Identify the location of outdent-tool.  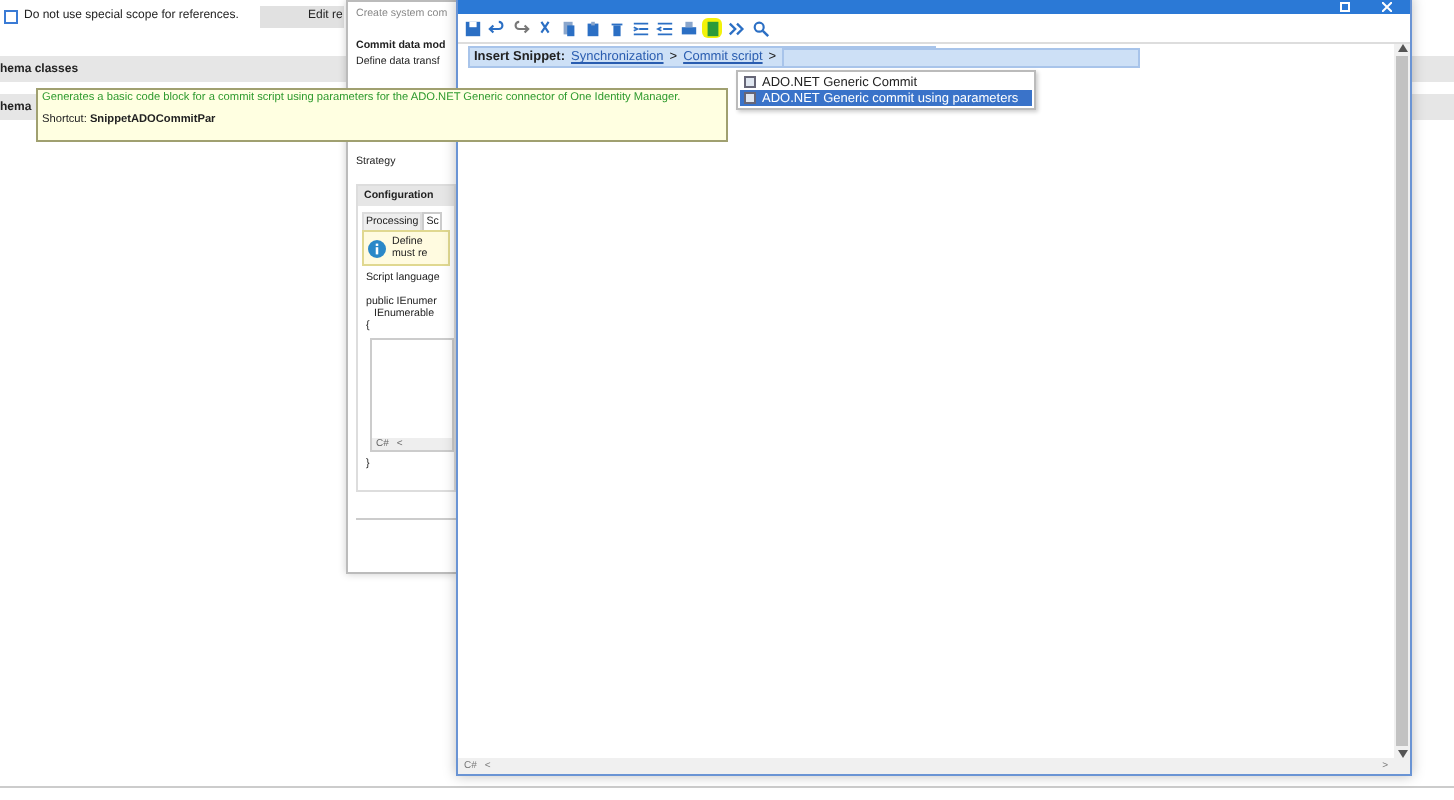
(664, 28).